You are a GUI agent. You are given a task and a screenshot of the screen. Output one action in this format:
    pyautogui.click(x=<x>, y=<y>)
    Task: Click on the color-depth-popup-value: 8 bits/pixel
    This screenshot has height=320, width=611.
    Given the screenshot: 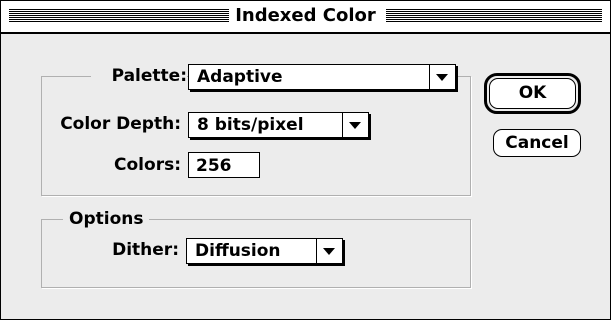 What is the action you would take?
    pyautogui.click(x=250, y=125)
    